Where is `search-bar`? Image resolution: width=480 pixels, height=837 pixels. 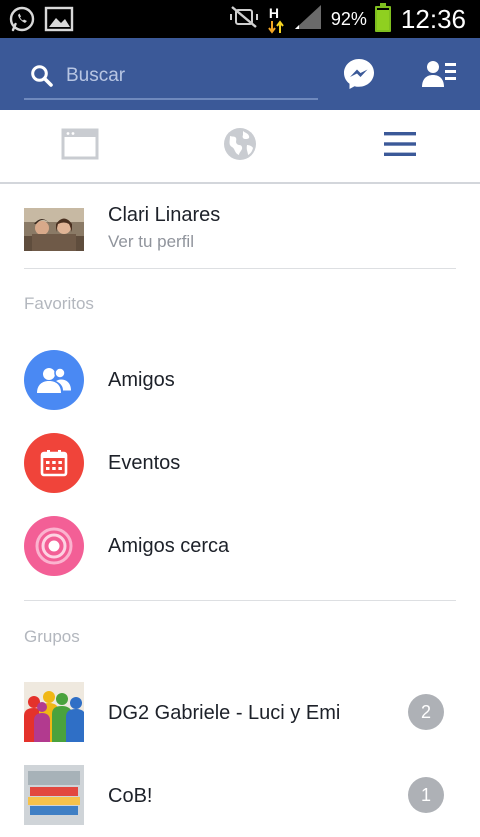 search-bar is located at coordinates (171, 77).